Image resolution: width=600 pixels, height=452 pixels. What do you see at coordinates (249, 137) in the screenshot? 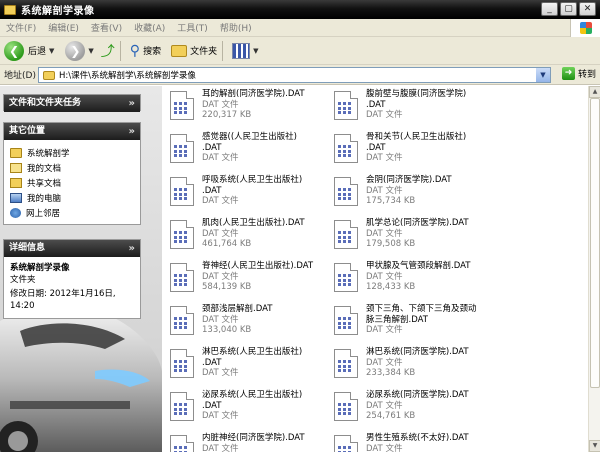
I see `file-name: 感觉器((人民卫生出版社)` at bounding box center [249, 137].